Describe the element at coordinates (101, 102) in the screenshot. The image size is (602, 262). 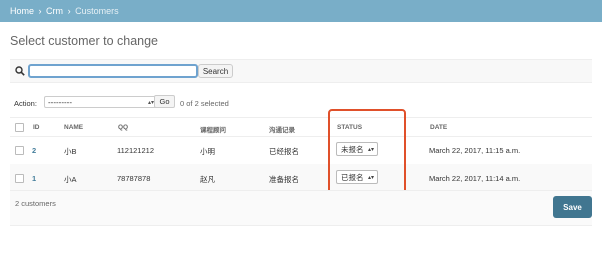
I see `action-select: --------- ▴▾` at that location.